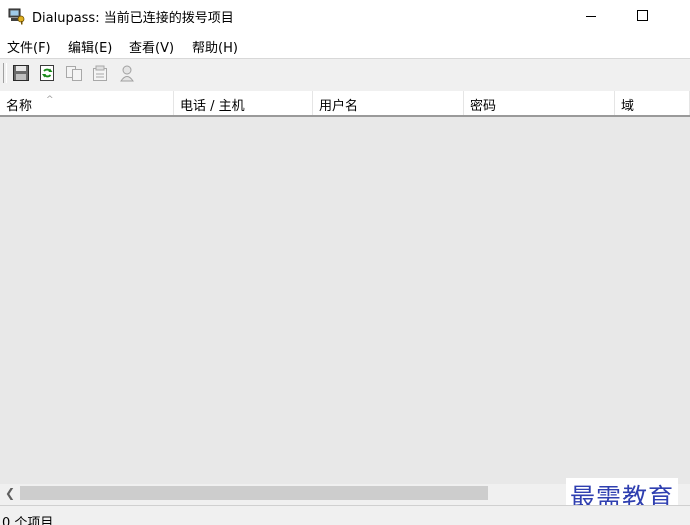  Describe the element at coordinates (345, 73) in the screenshot. I see `toolbar` at that location.